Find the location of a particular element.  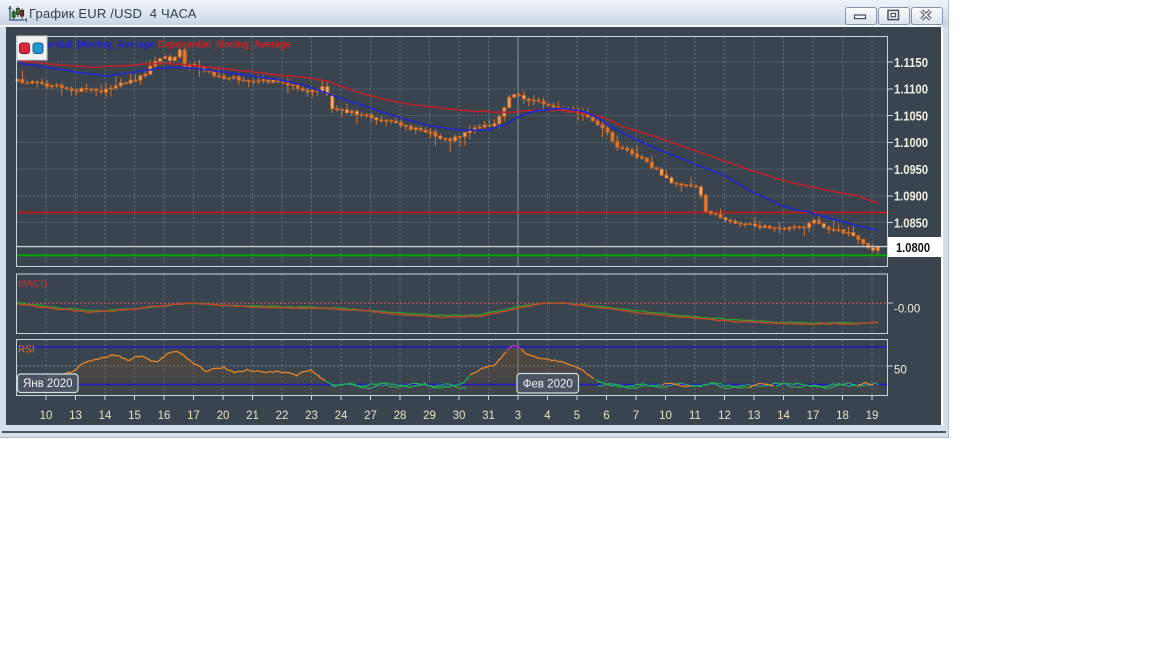

svg-text: 19 is located at coordinates (872, 416).